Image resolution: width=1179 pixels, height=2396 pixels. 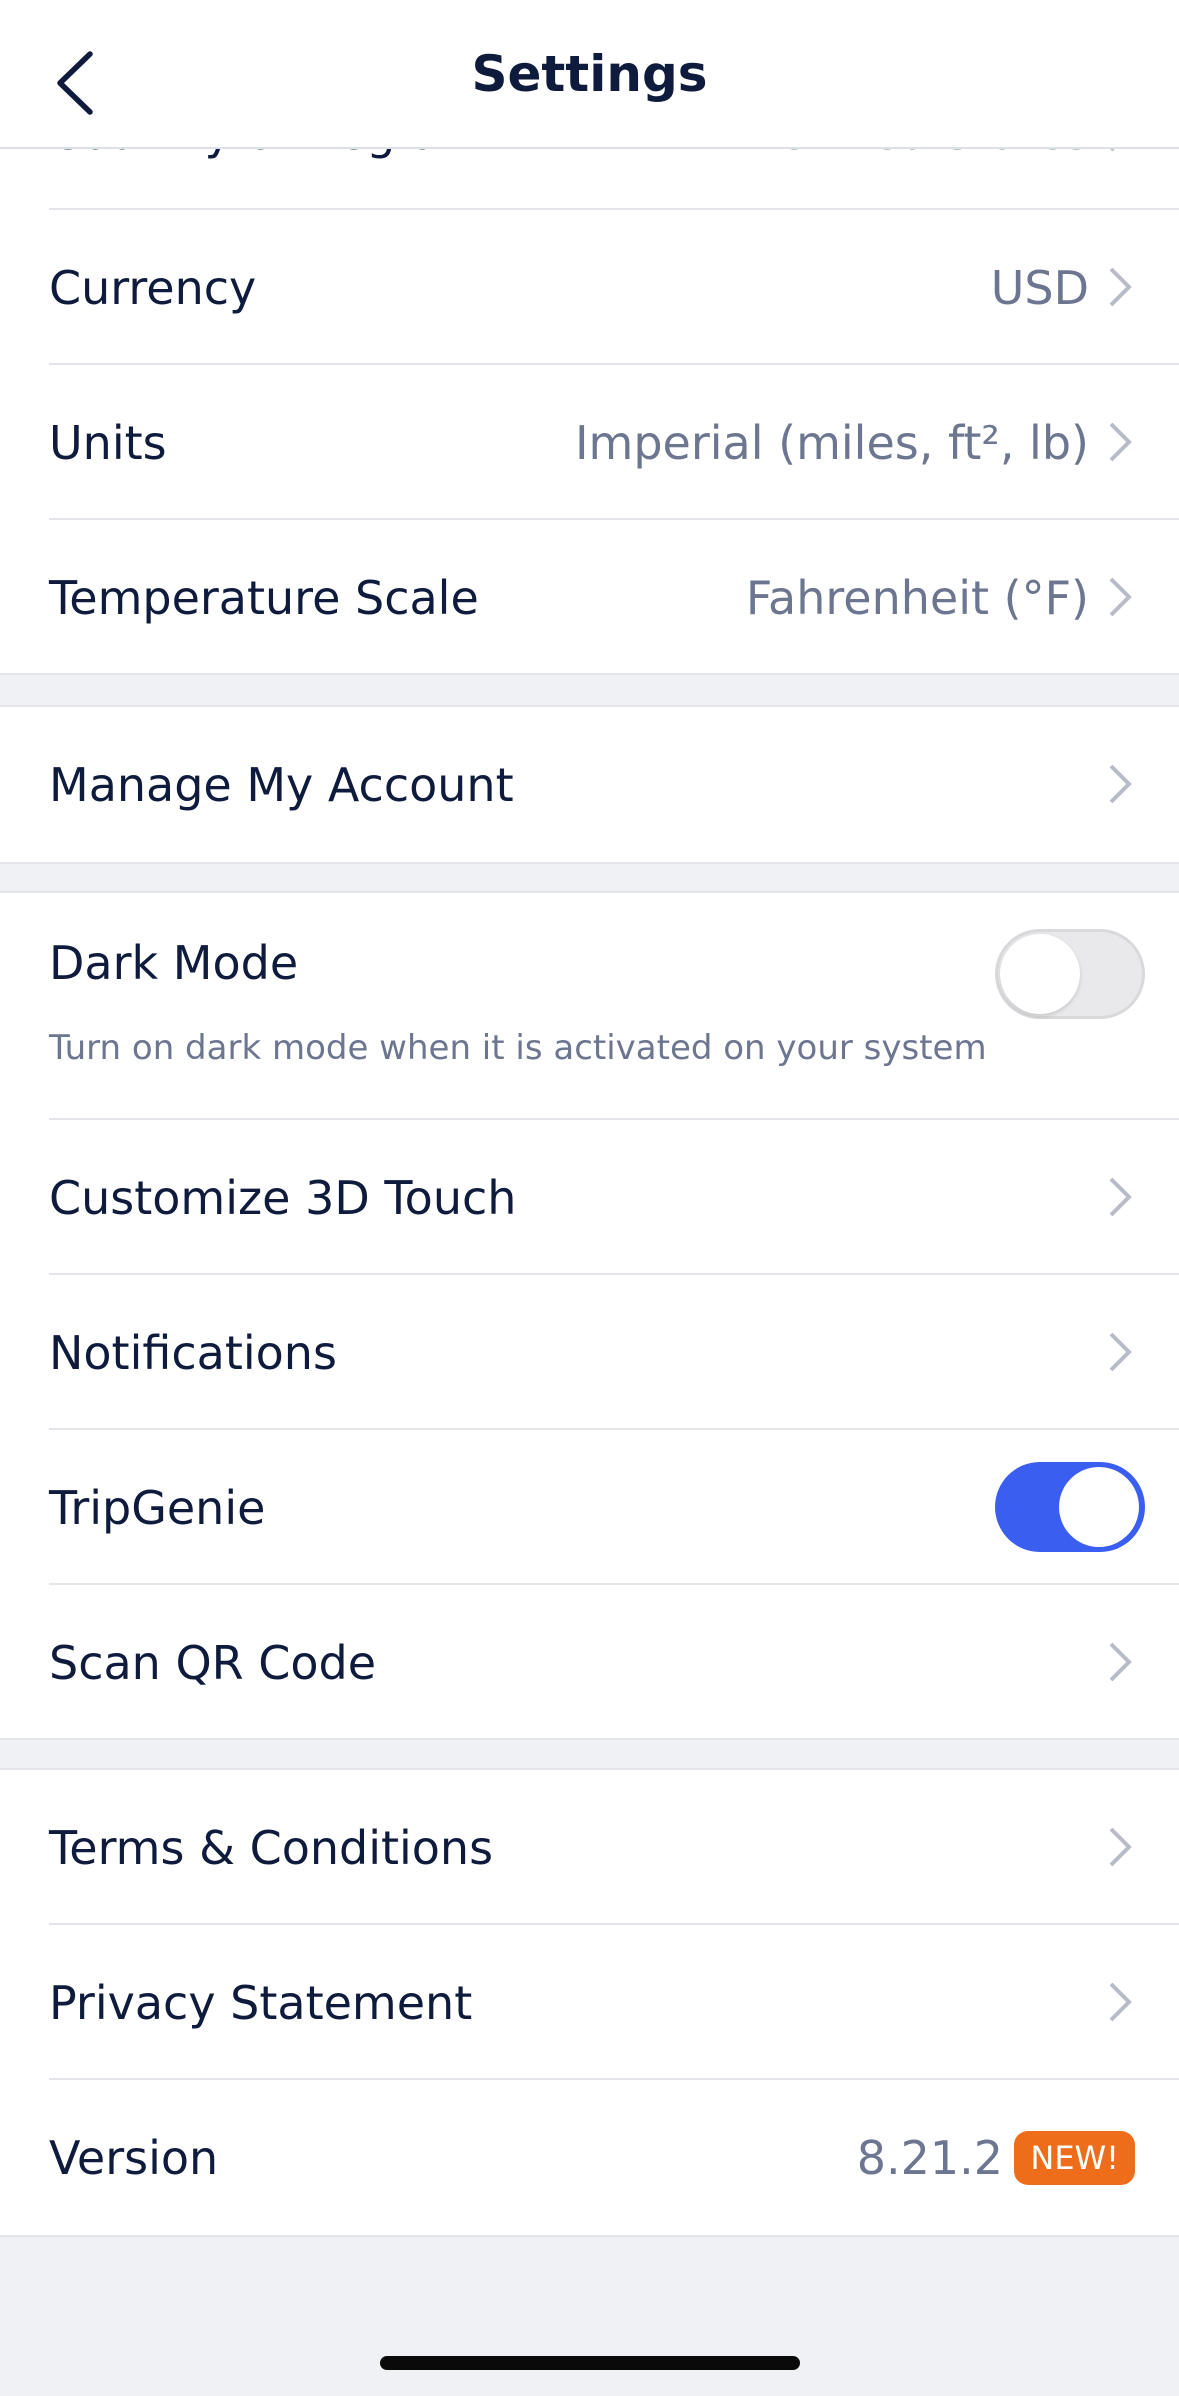 What do you see at coordinates (213, 1662) in the screenshot?
I see `scan-qr-code-label: Scan QR Code` at bounding box center [213, 1662].